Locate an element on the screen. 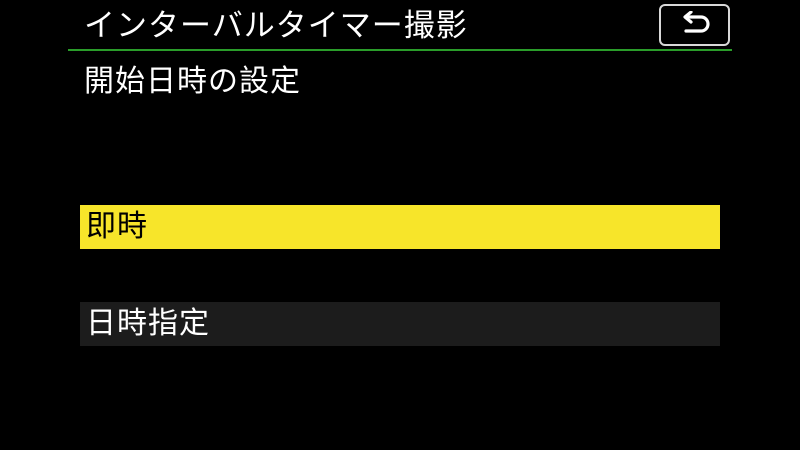  header-divider is located at coordinates (400, 50).